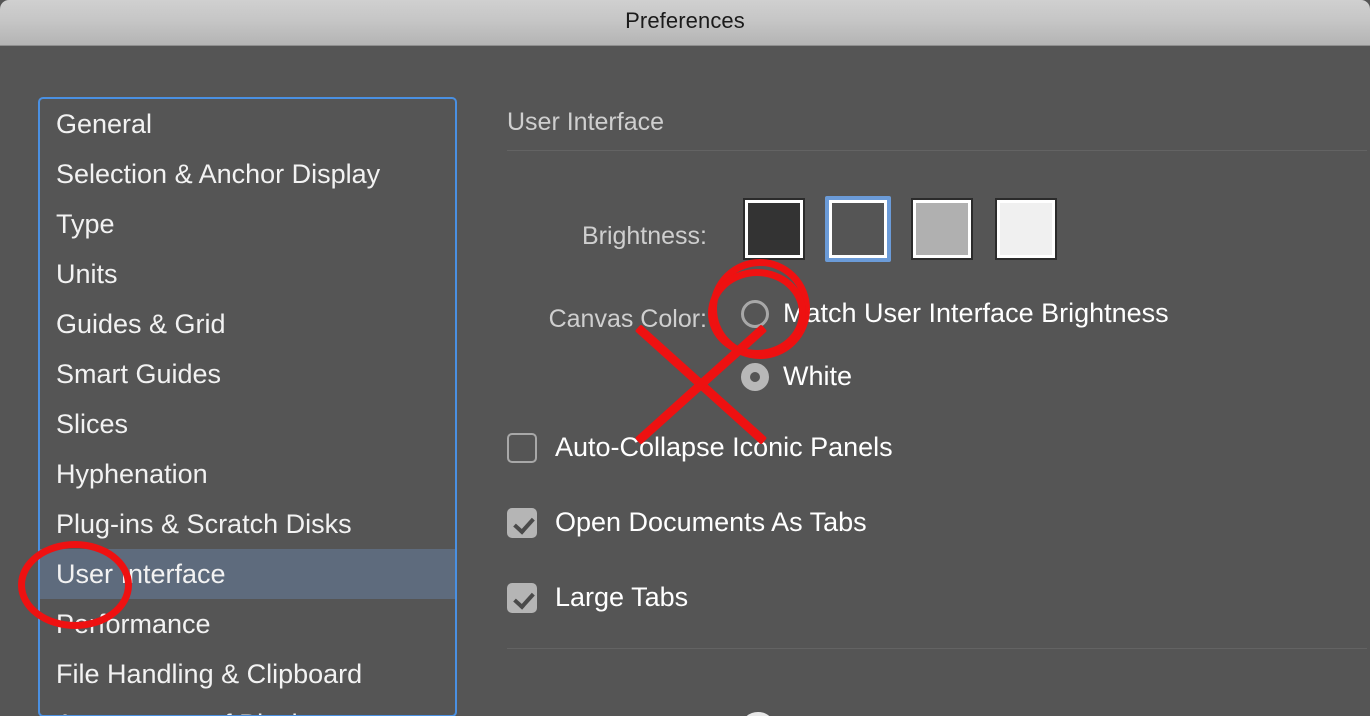  I want to click on title-divider, so click(937, 150).